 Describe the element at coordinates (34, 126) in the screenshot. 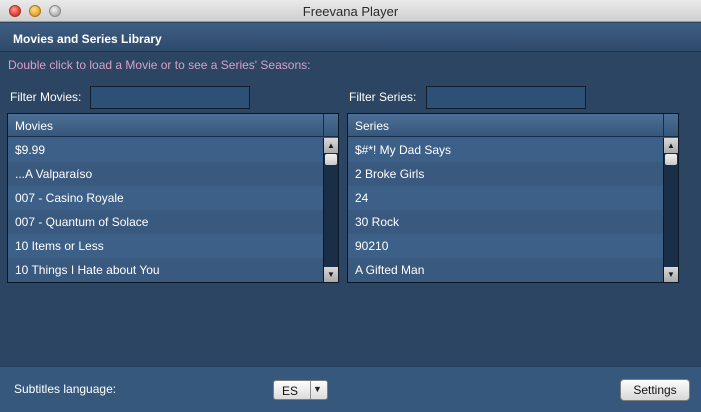

I see `movies-header-label: Movies` at that location.